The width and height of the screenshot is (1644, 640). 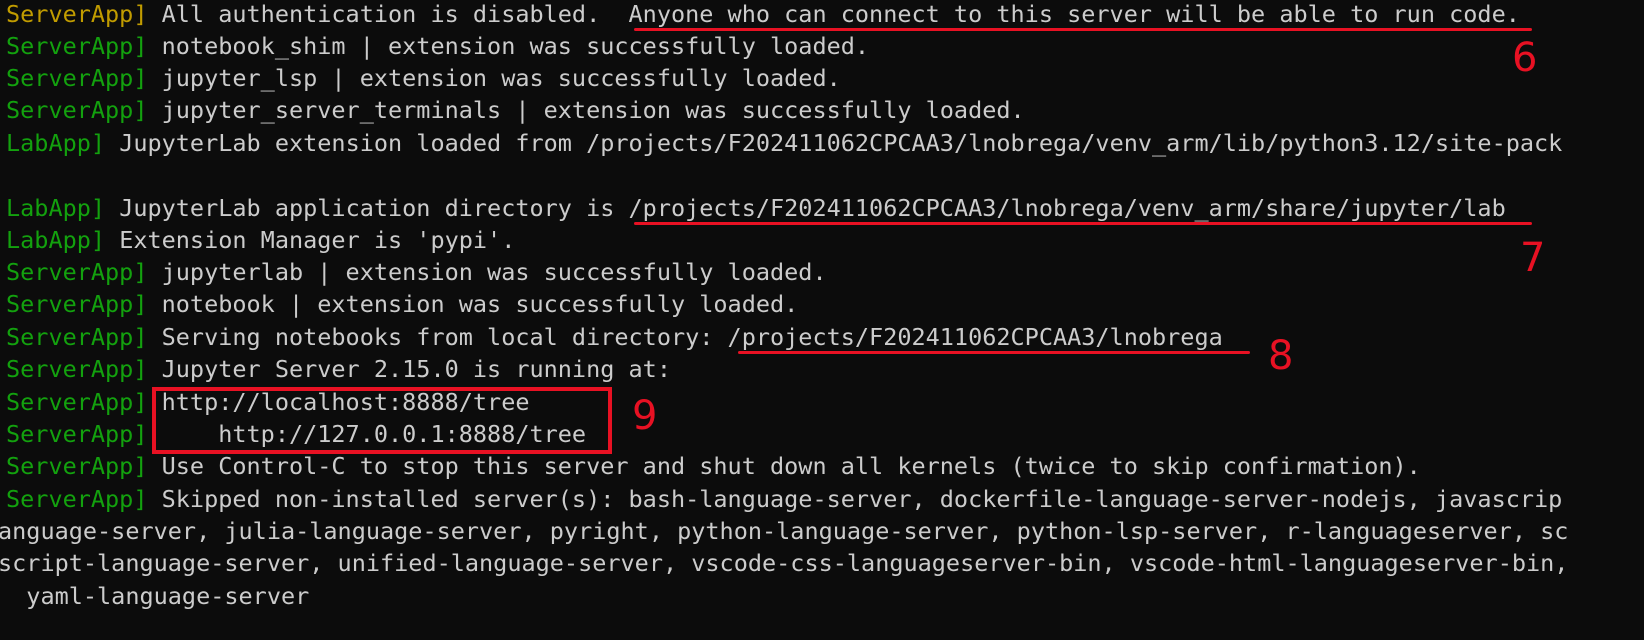 I want to click on annotation-underline-app-directory, so click(x=1083, y=223).